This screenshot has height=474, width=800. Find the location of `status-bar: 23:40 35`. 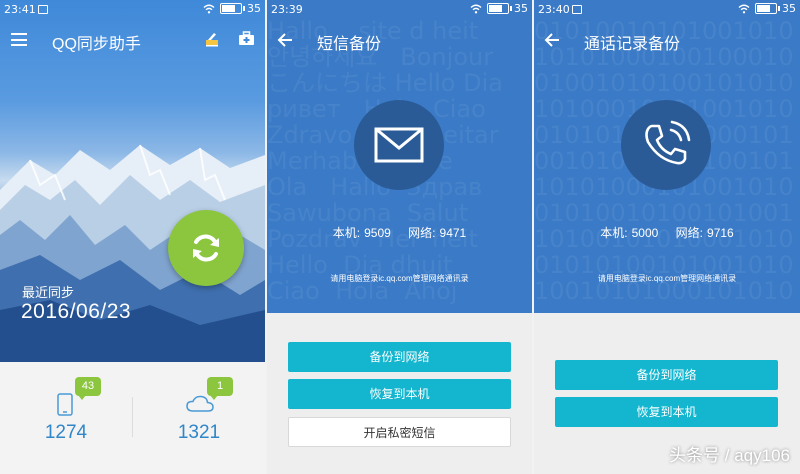

status-bar: 23:40 35 is located at coordinates (667, 10).